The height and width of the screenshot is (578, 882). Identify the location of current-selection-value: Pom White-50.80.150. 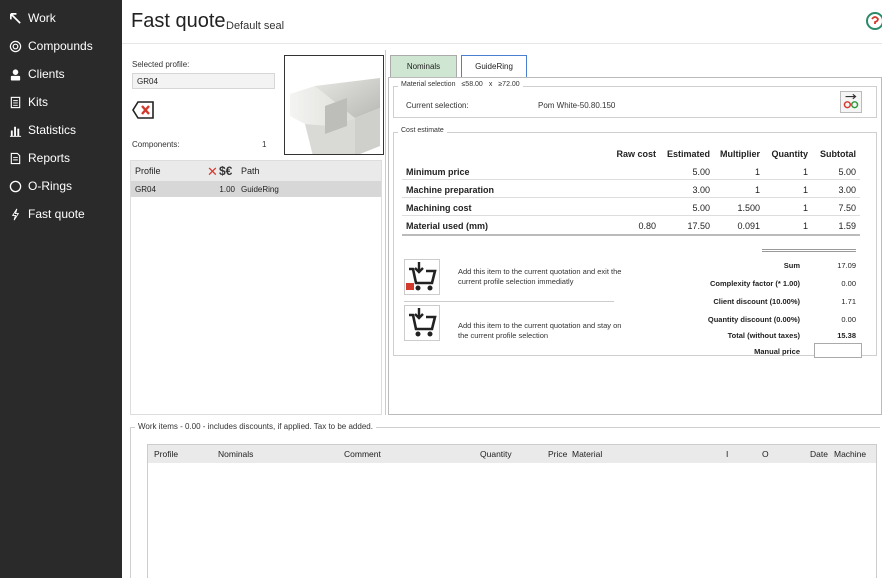
(577, 105).